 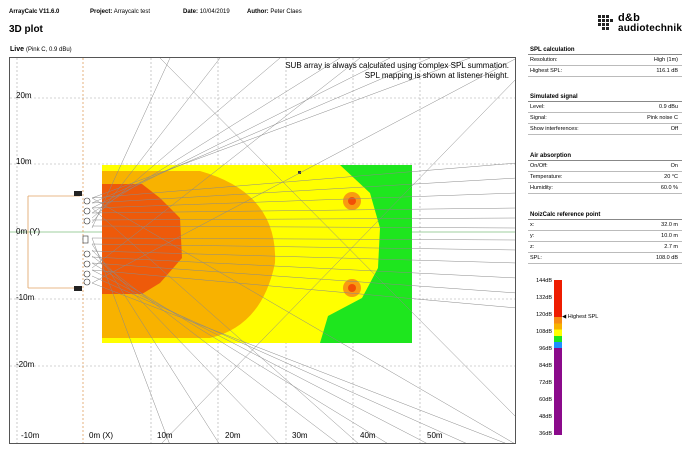 I want to click on panel-row: Show interferences: Off, so click(x=605, y=129).